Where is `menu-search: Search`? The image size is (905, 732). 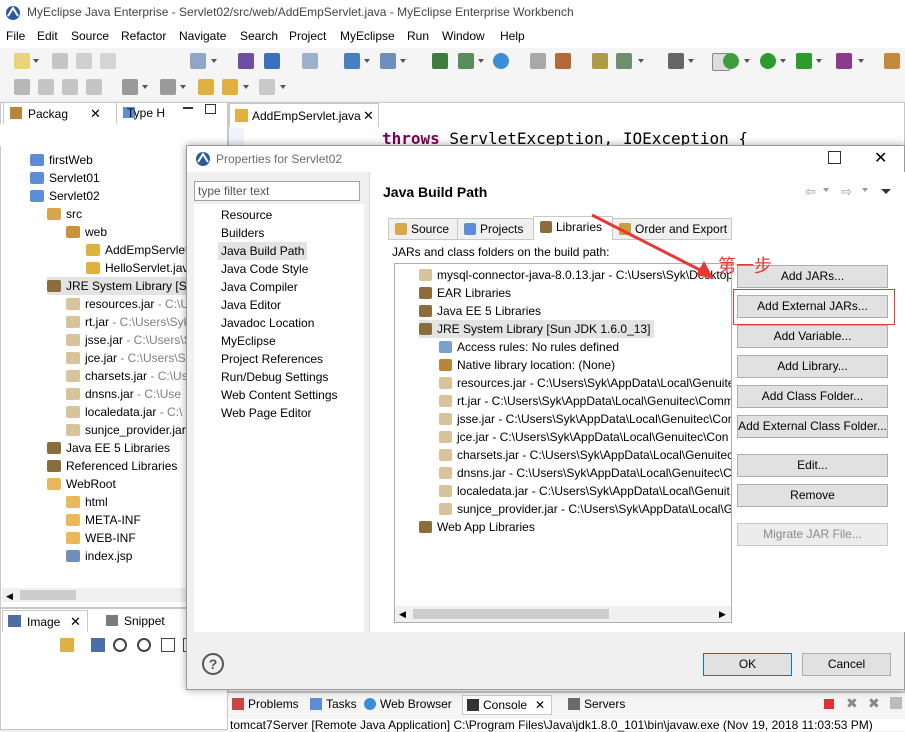
menu-search: Search is located at coordinates (259, 36).